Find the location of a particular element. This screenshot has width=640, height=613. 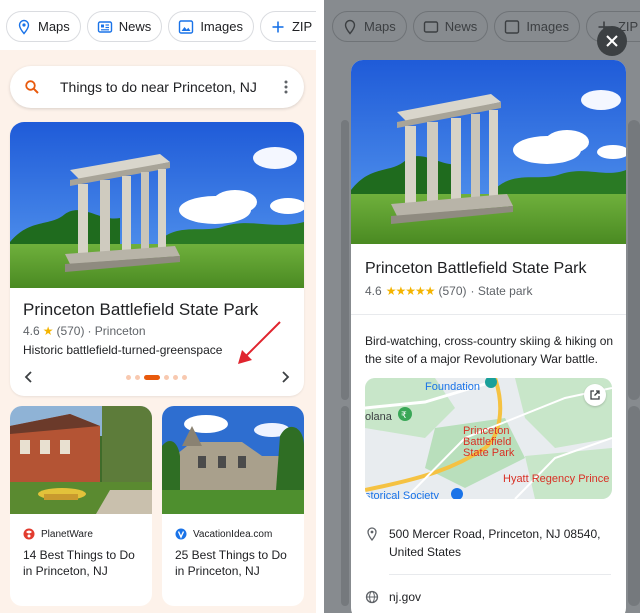

more-options-icon is located at coordinates (286, 87).